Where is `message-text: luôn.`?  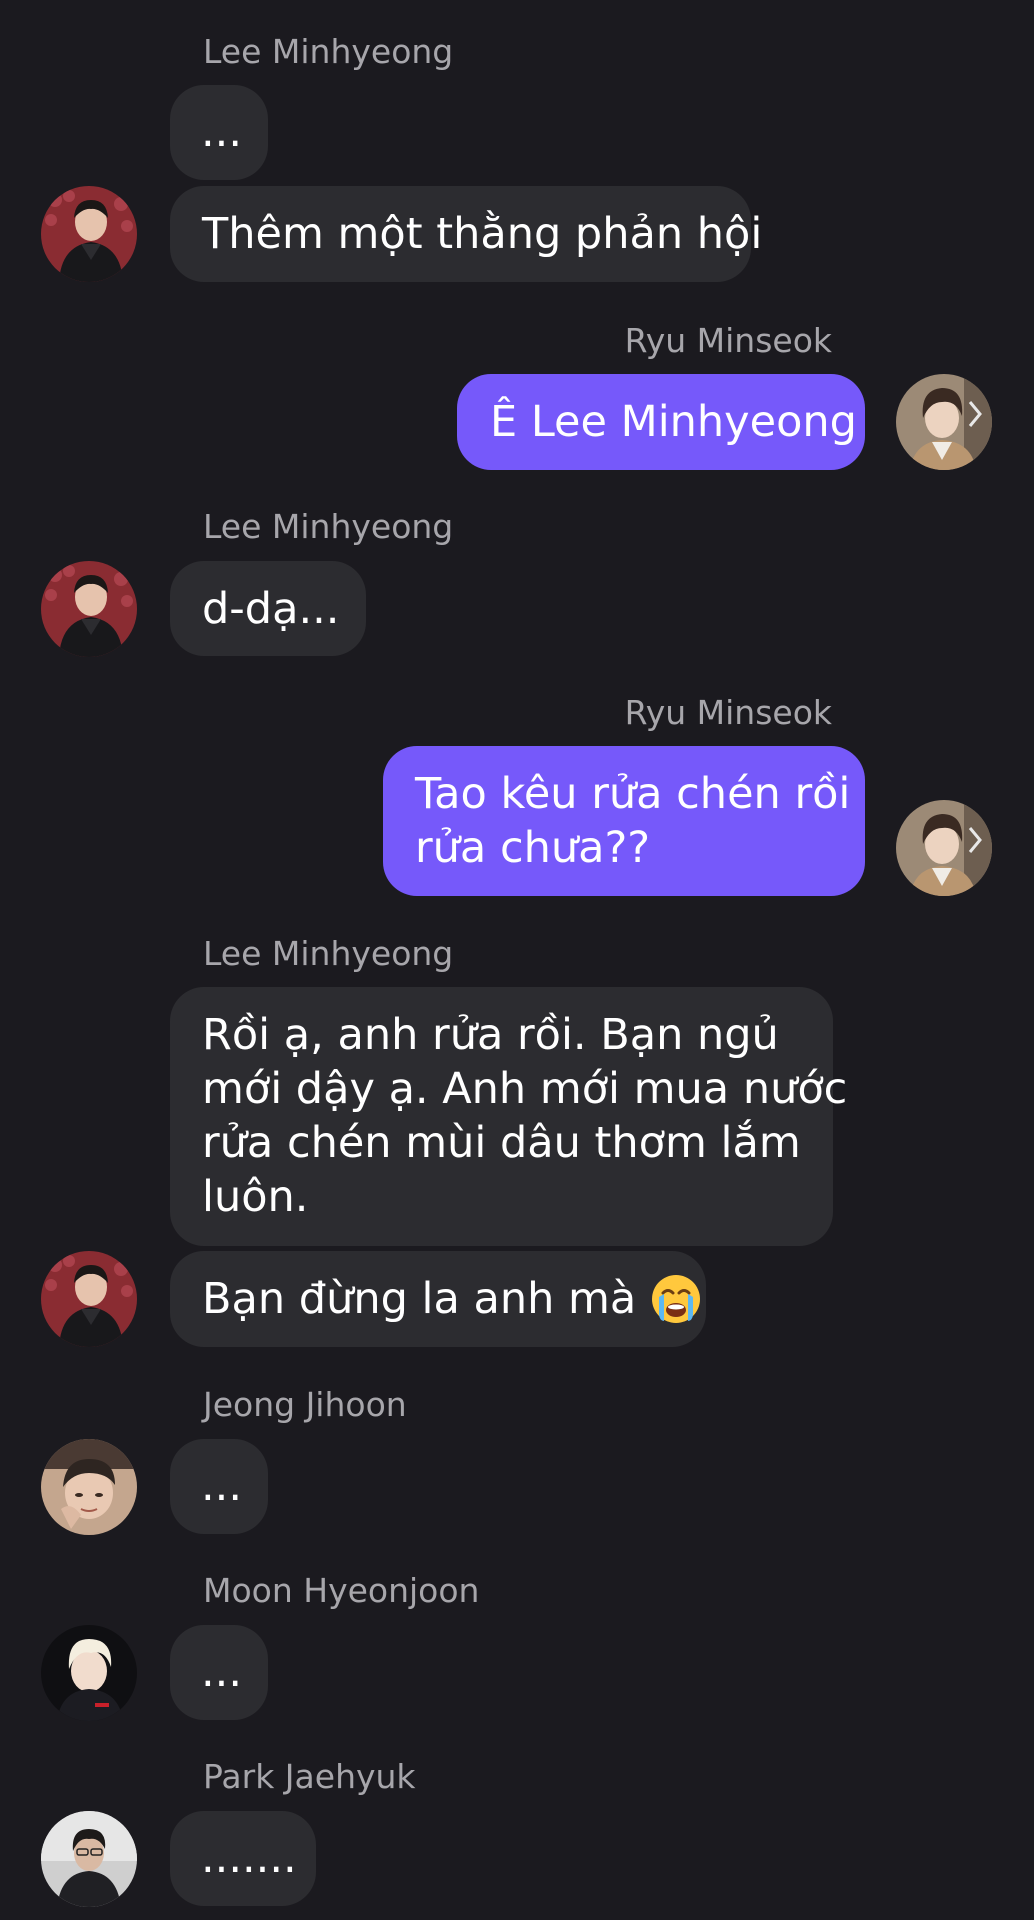 message-text: luôn. is located at coordinates (255, 1197).